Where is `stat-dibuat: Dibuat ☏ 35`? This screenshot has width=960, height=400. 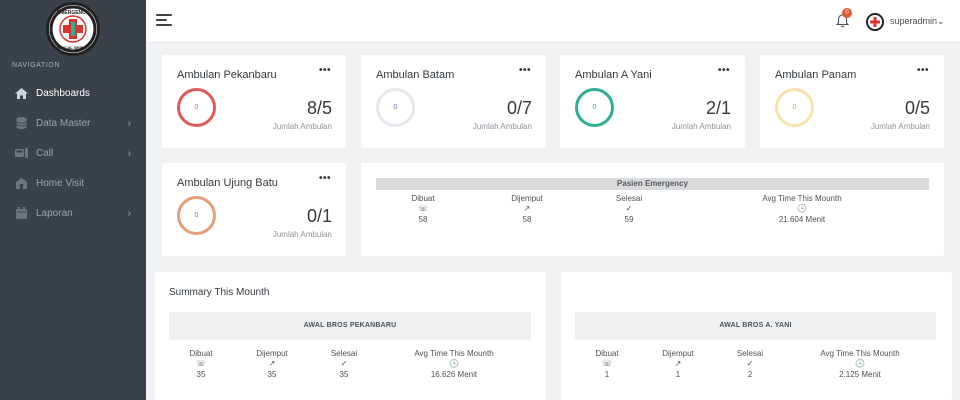 stat-dibuat: Dibuat ☏ 35 is located at coordinates (201, 364).